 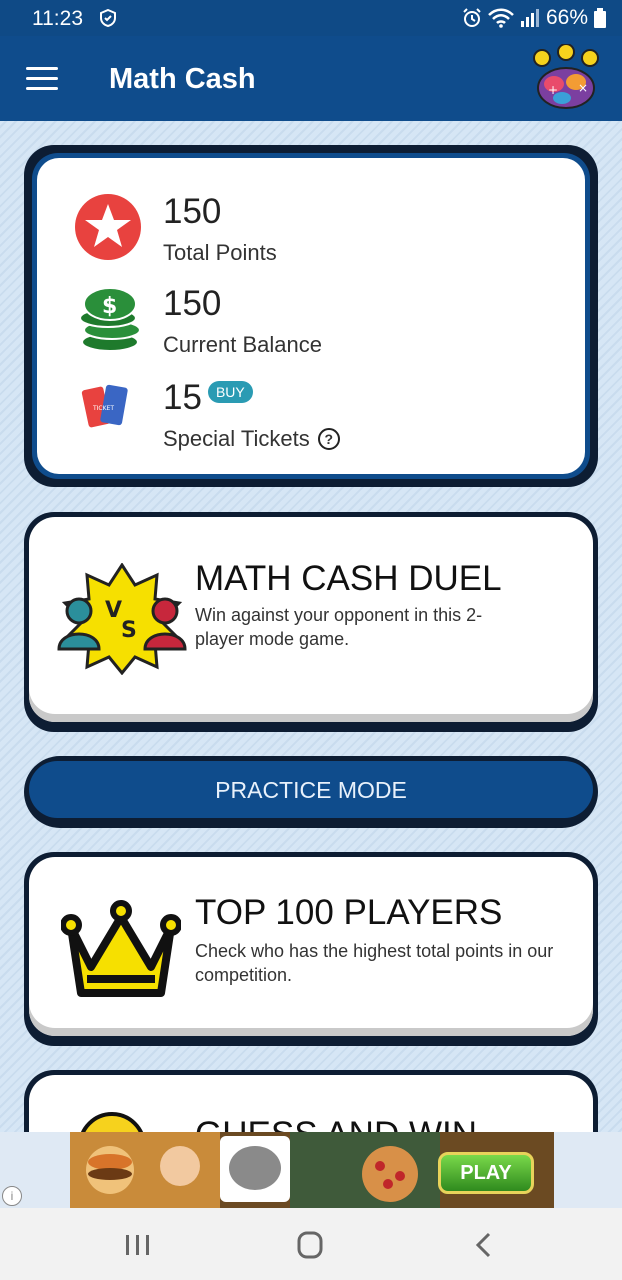 I want to click on alarm-icon, so click(x=472, y=17).